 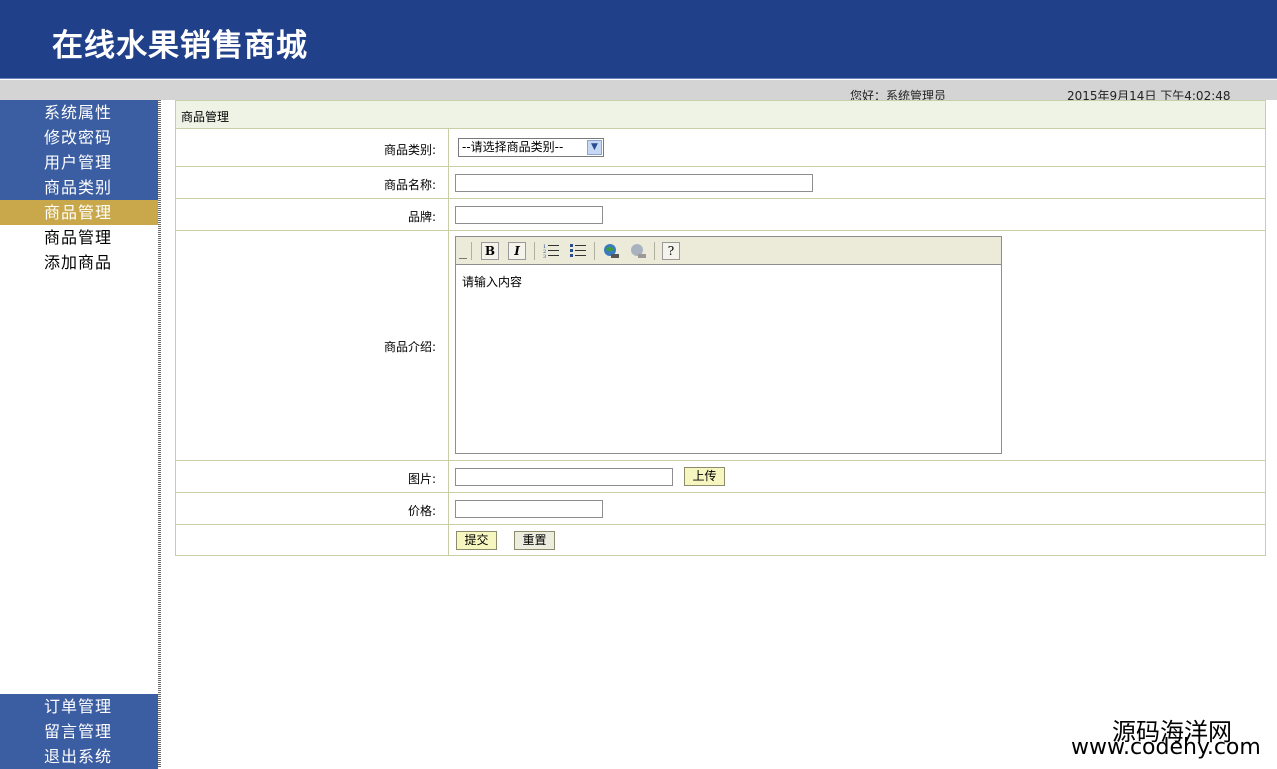 I want to click on ordered-list-icon: 123, so click(x=551, y=251).